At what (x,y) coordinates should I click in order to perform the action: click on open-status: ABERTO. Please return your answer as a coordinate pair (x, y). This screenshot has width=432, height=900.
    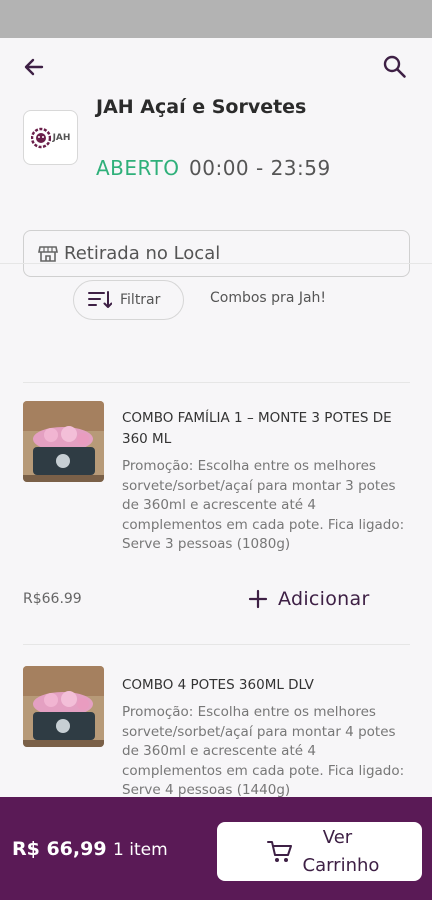
    Looking at the image, I should click on (138, 168).